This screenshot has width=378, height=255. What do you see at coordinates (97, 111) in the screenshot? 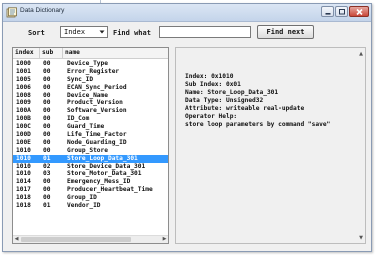
I see `list-cell-name: Software_Version` at bounding box center [97, 111].